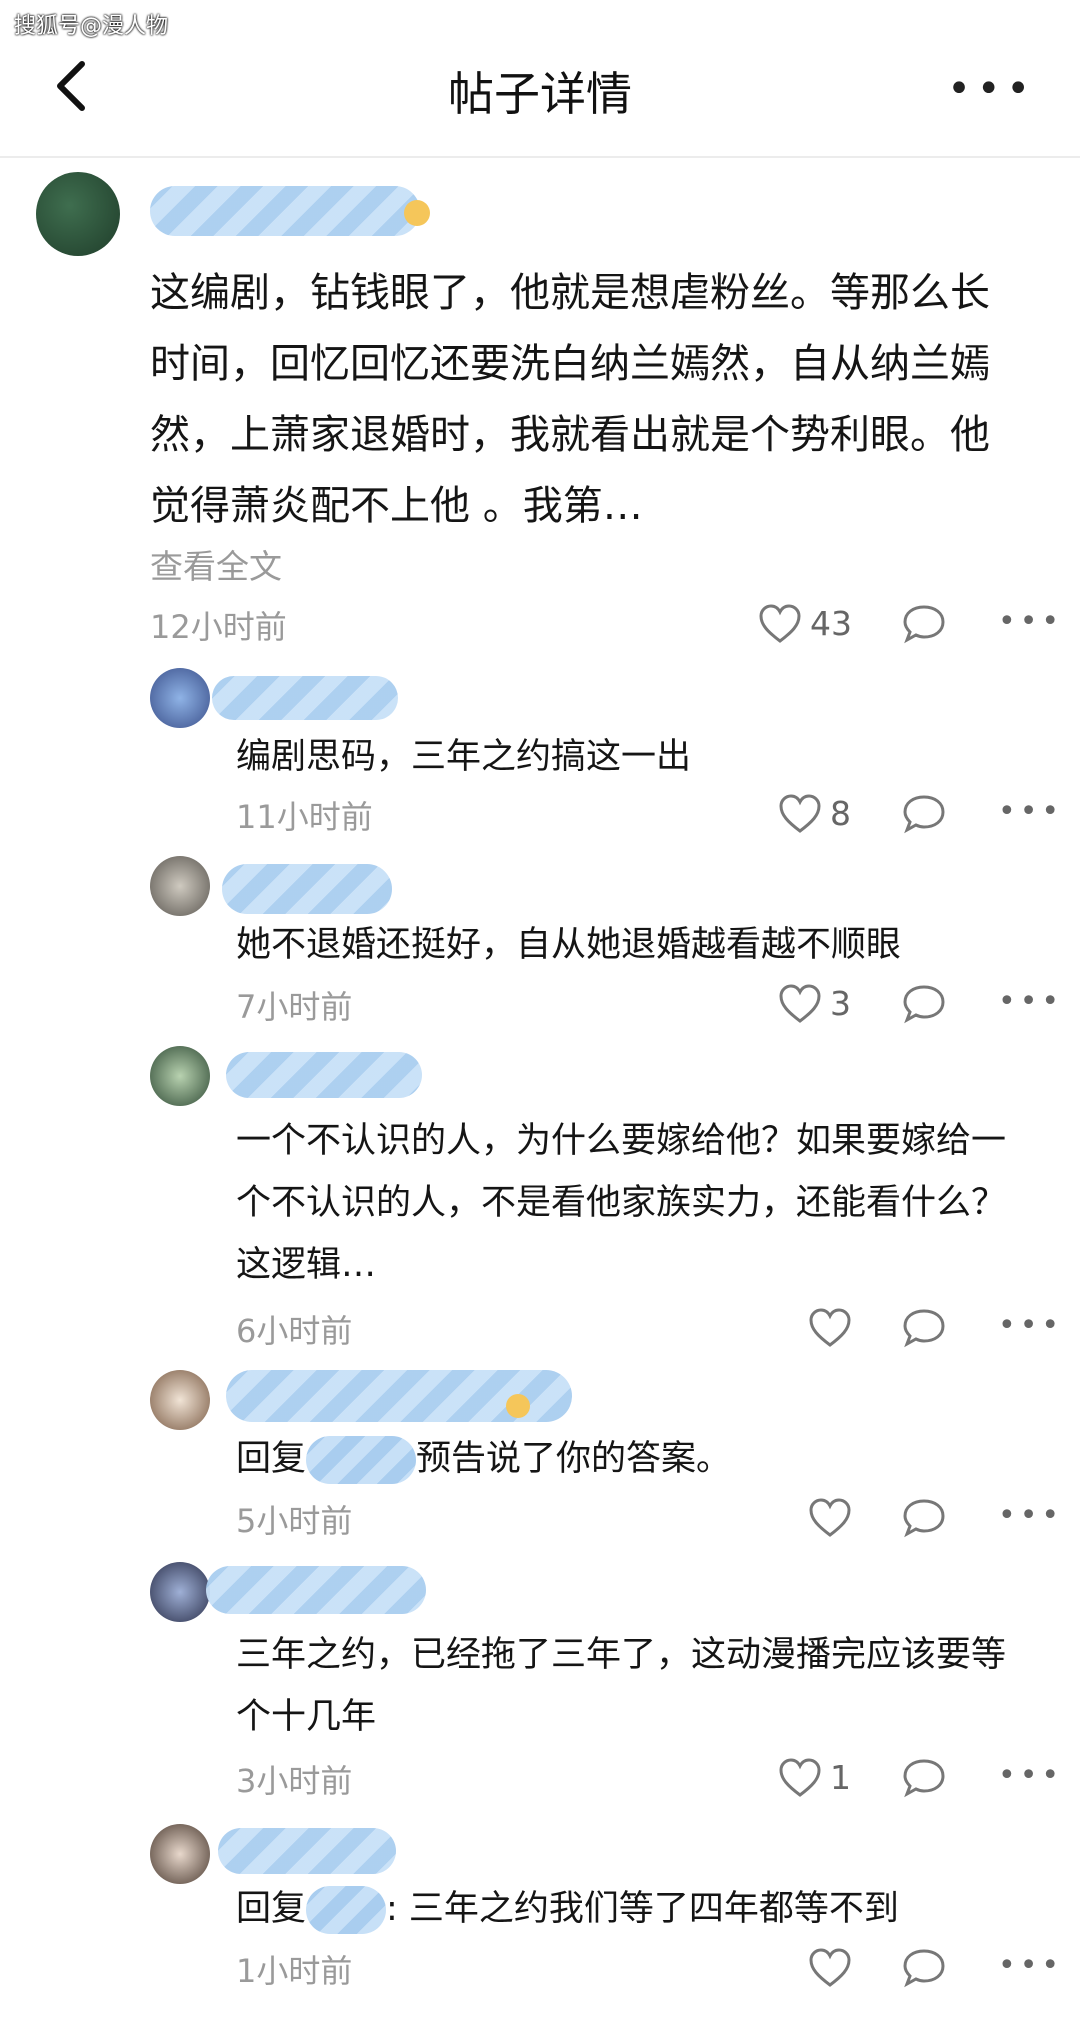 Image resolution: width=1080 pixels, height=2036 pixels. Describe the element at coordinates (294, 1521) in the screenshot. I see `reply-time: 5小时前` at that location.